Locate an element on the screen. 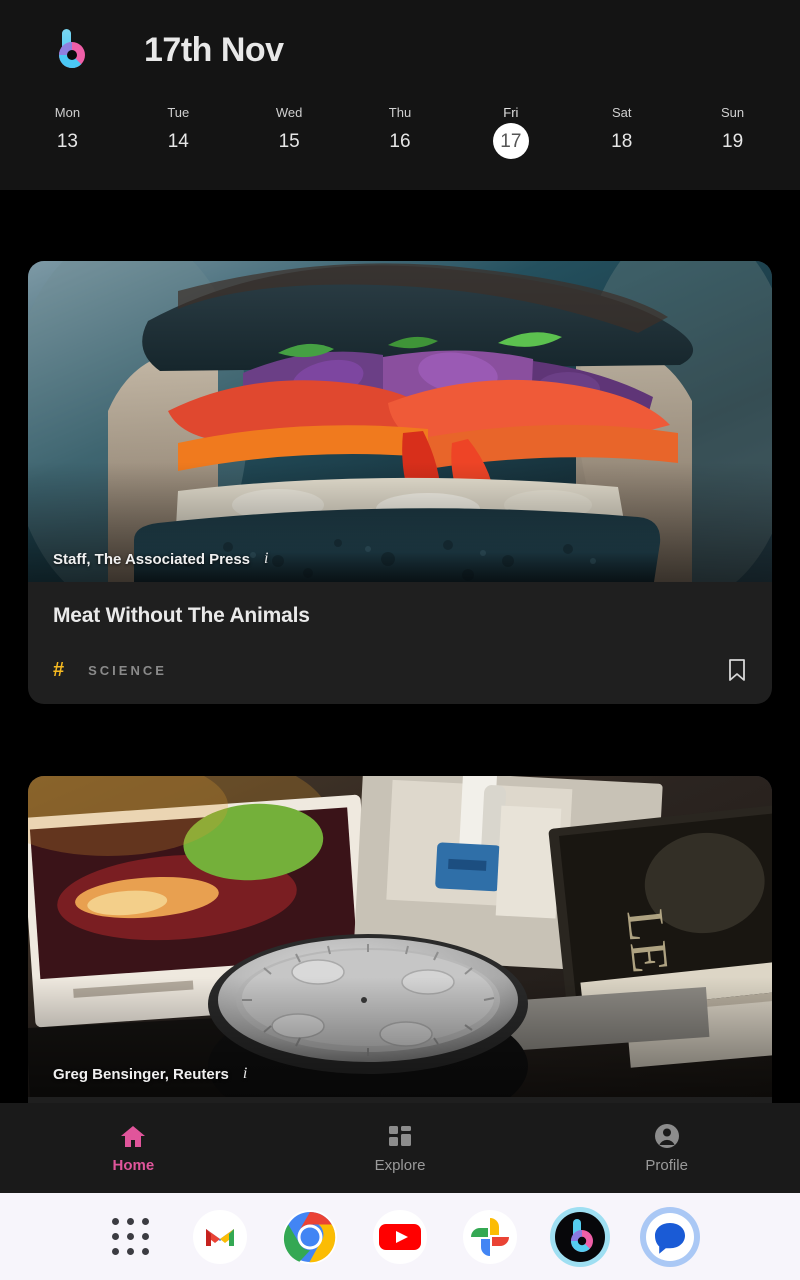  nav-item-home: Home is located at coordinates (133, 1148).